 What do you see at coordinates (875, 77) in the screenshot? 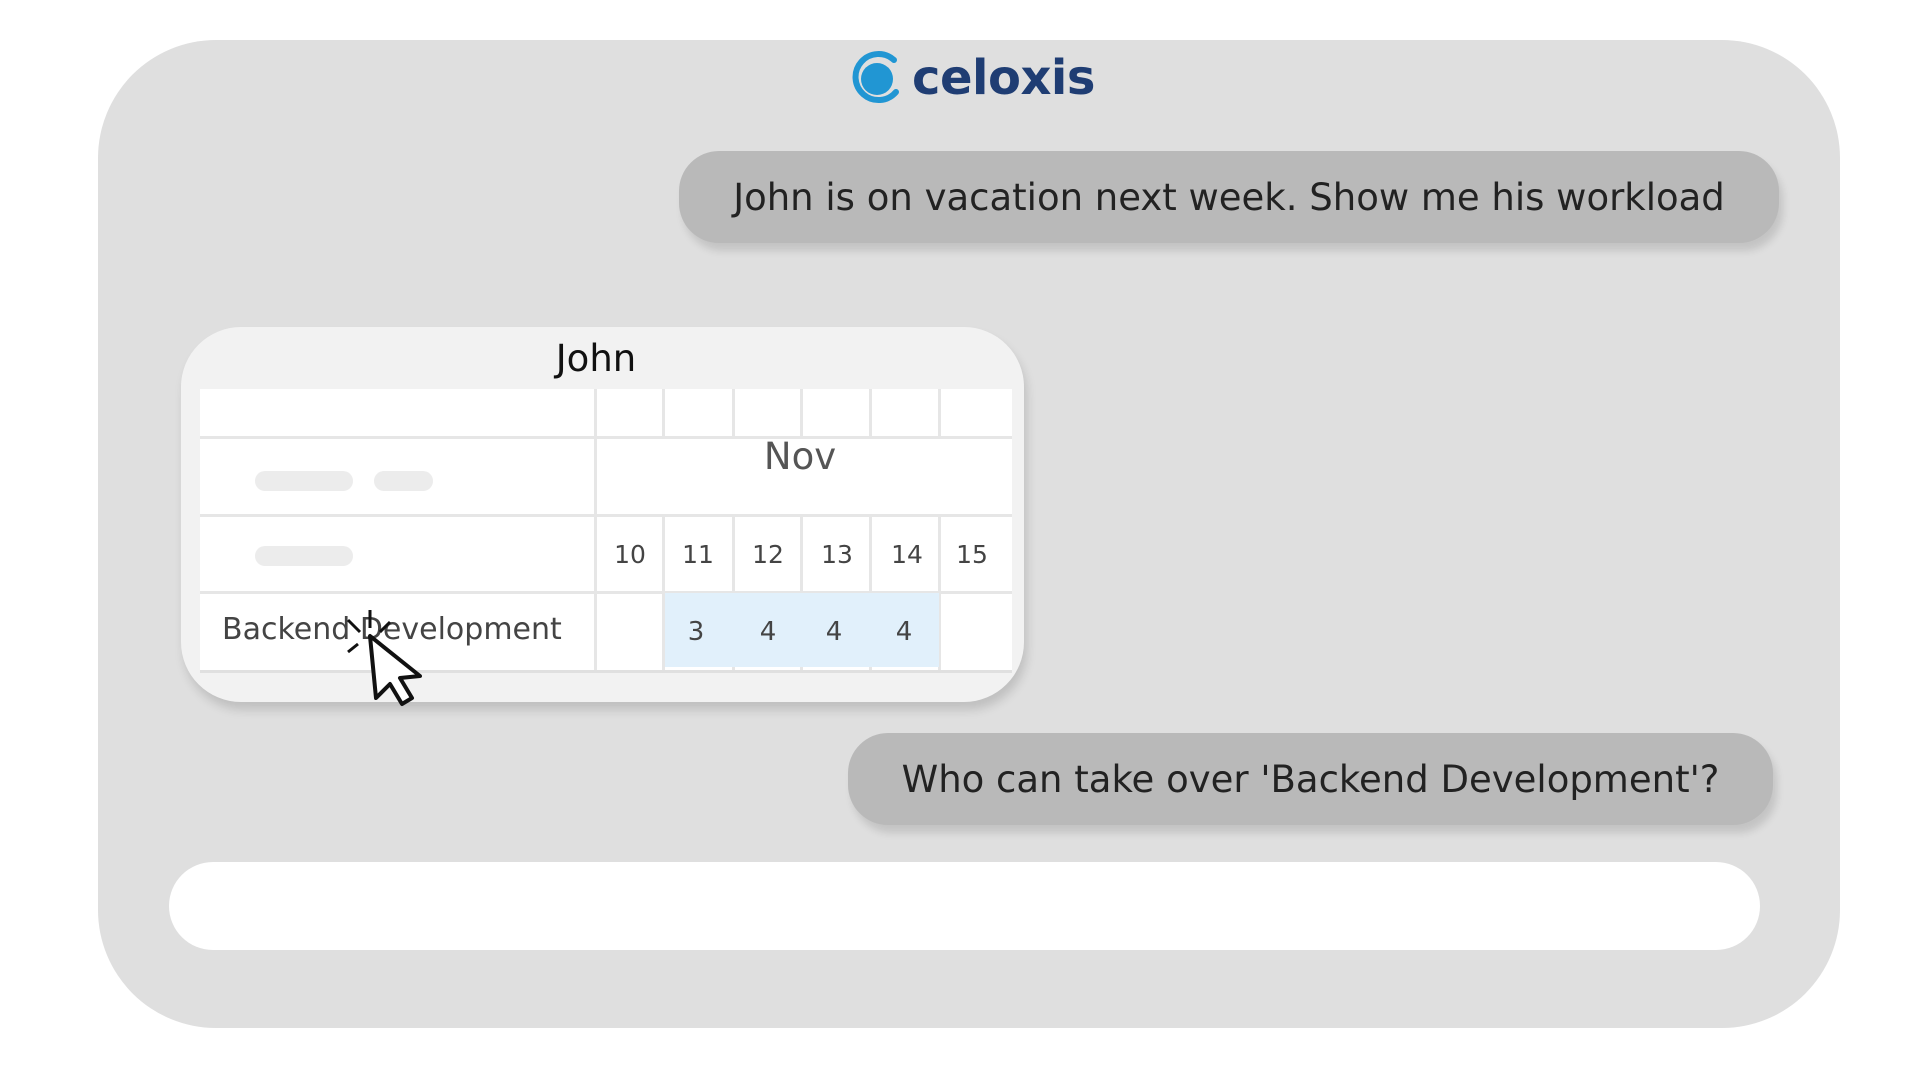
I see `celoxis-logo-icon` at bounding box center [875, 77].